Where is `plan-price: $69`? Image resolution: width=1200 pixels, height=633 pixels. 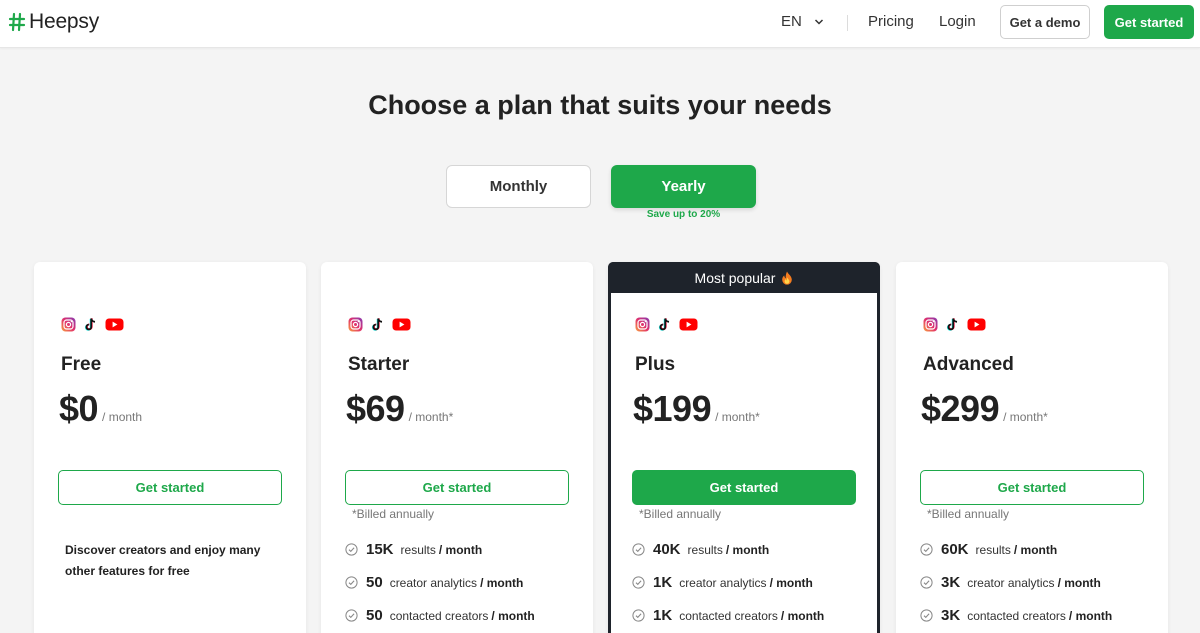 plan-price: $69 is located at coordinates (375, 408).